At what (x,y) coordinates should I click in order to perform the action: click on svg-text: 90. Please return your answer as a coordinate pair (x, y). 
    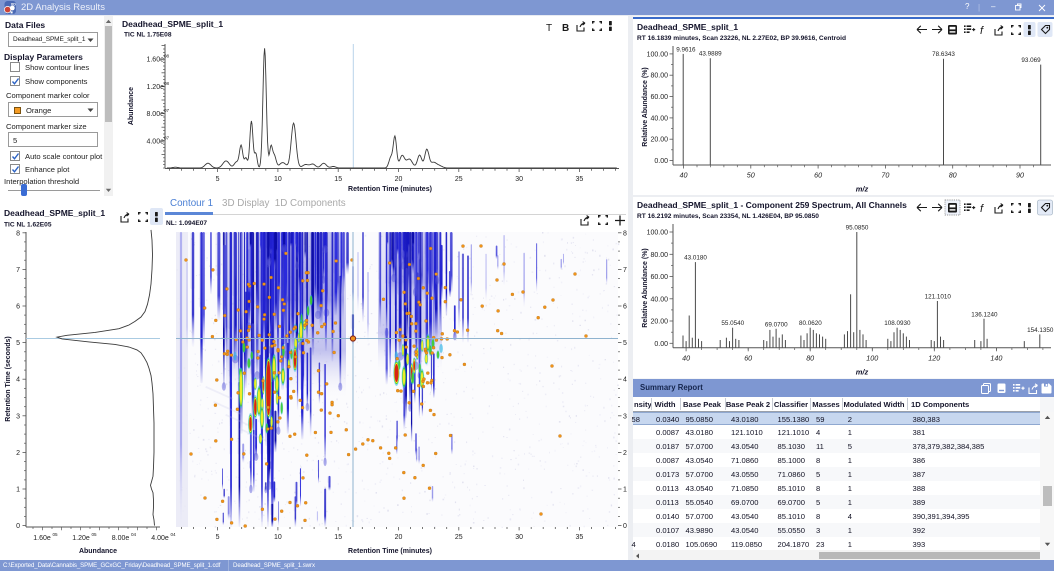
    Looking at the image, I should click on (1020, 175).